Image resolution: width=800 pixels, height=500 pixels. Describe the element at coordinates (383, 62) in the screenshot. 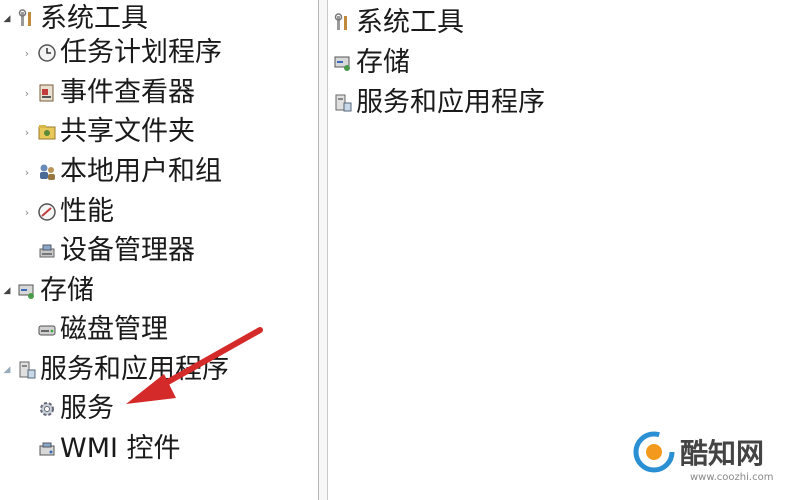

I see `list-item-label: 存储` at that location.